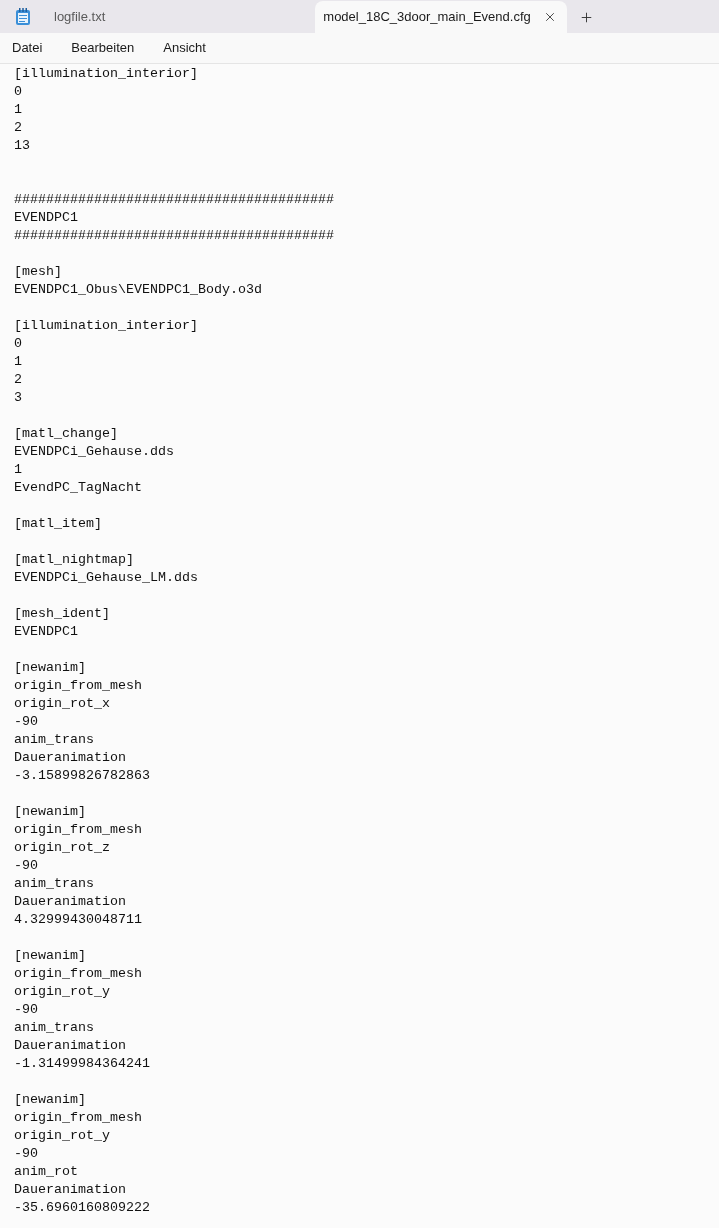 This screenshot has height=1228, width=719. I want to click on code-line: -1.31499984364241, so click(82, 1064).